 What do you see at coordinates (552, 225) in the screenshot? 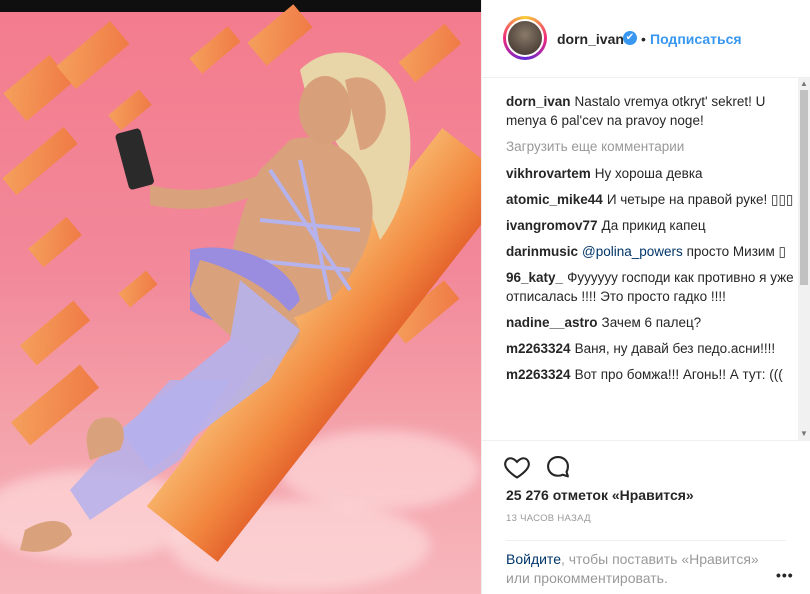
I see `comment-username: ivangromov77` at bounding box center [552, 225].